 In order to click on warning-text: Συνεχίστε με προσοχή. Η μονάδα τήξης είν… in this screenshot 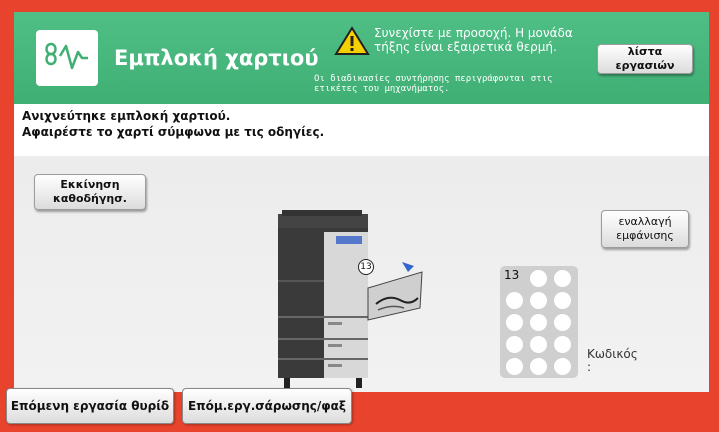, I will do `click(473, 40)`.